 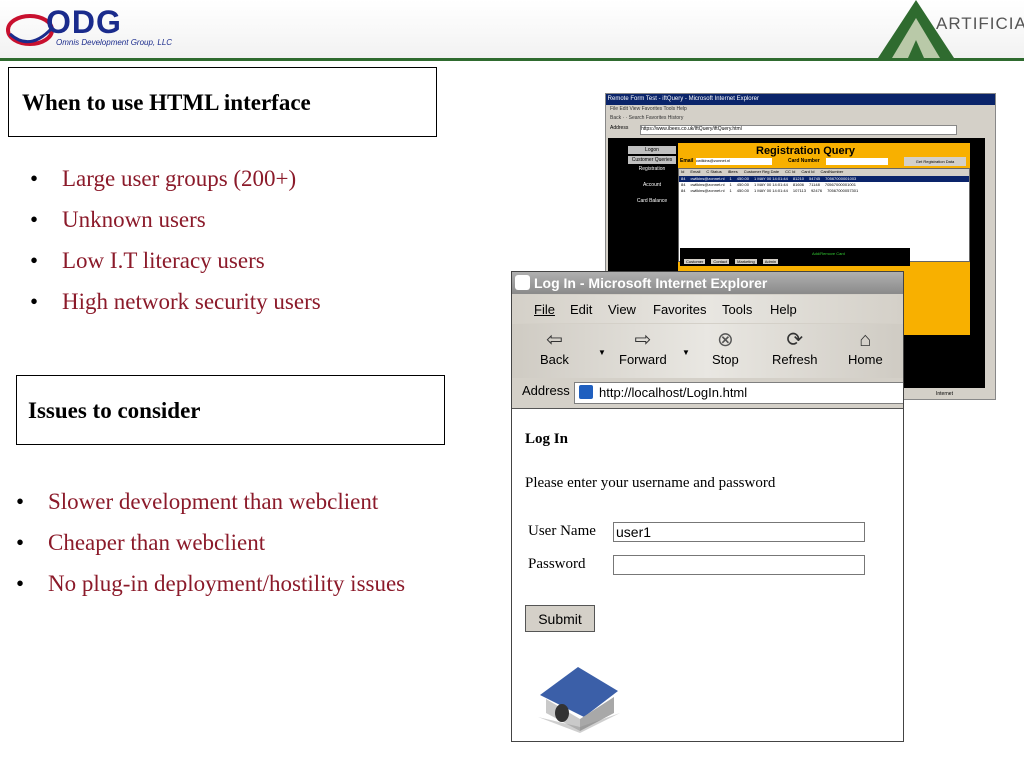 I want to click on toolbar: ⇦ Back ▼ ⇨ Forward ▼ ⊗ Stop ⟳ Refresh ⌂ Home, so click(x=707, y=351).